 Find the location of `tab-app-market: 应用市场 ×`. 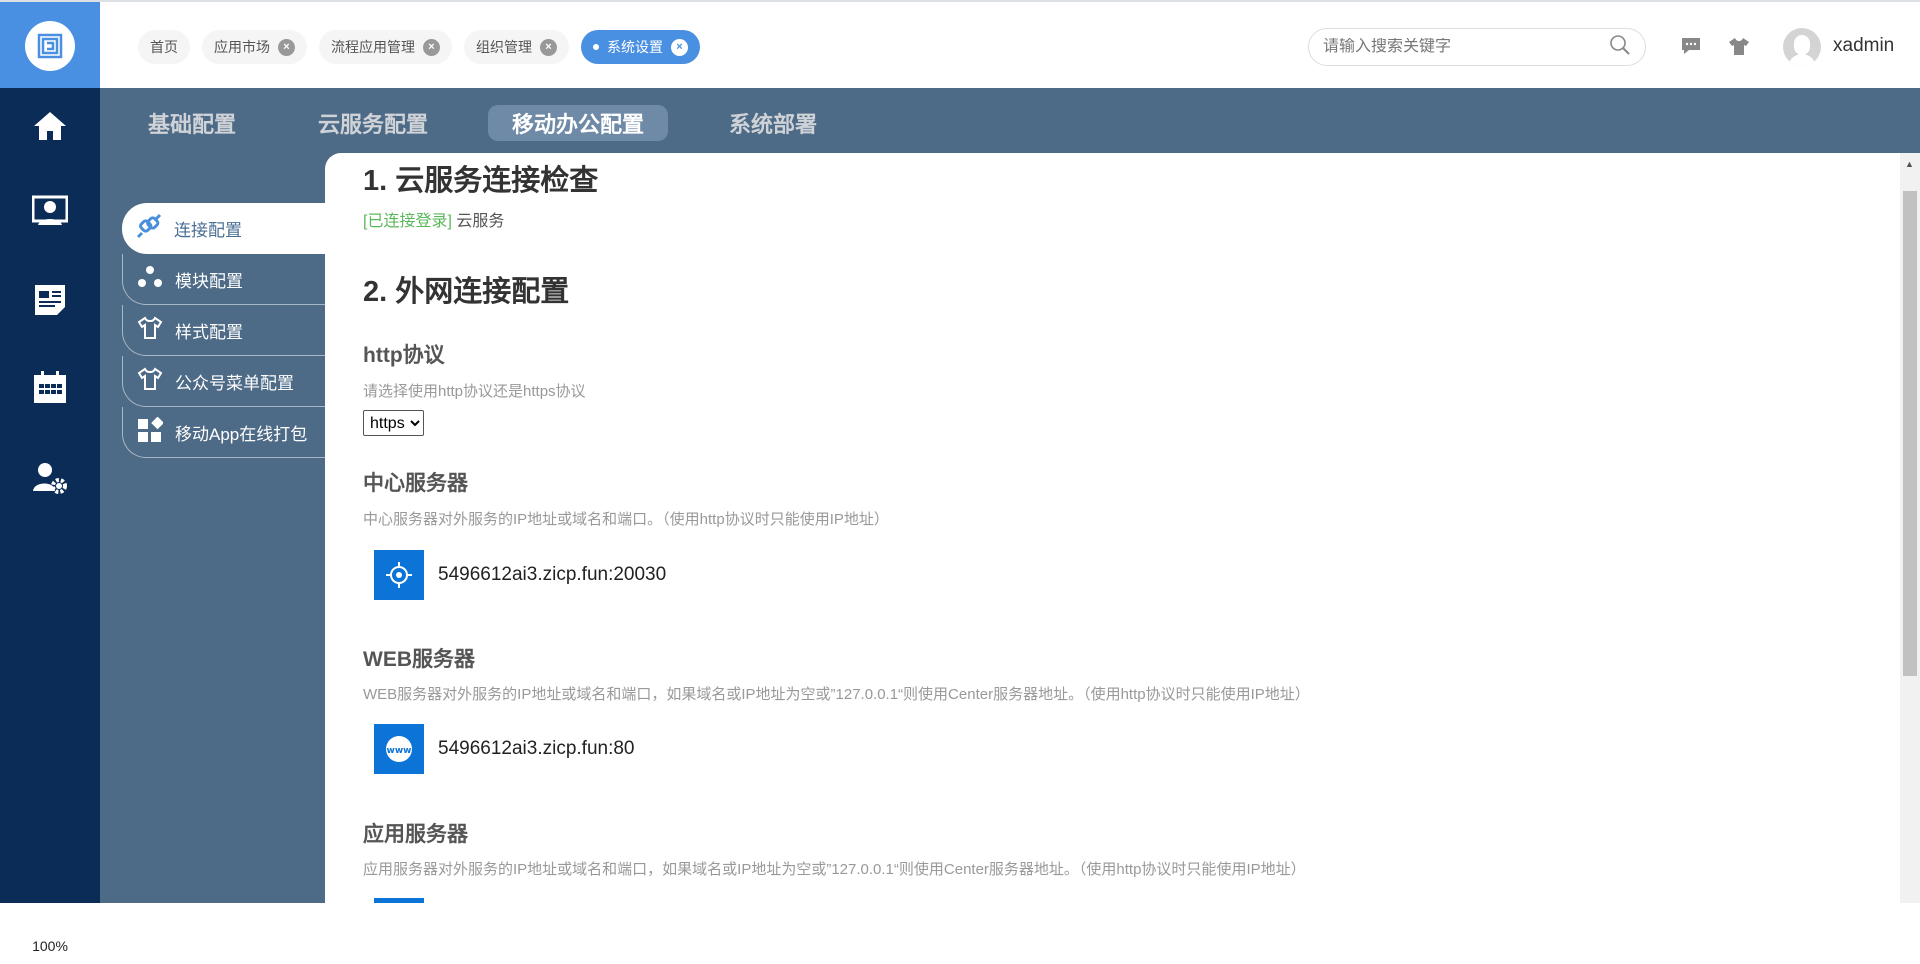

tab-app-market: 应用市场 × is located at coordinates (254, 47).